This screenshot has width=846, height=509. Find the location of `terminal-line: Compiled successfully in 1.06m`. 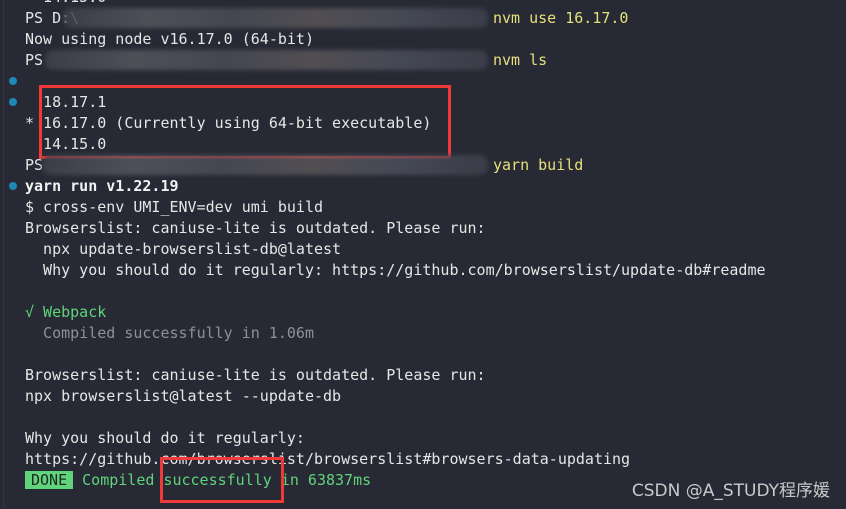

terminal-line: Compiled successfully in 1.06m is located at coordinates (169, 333).